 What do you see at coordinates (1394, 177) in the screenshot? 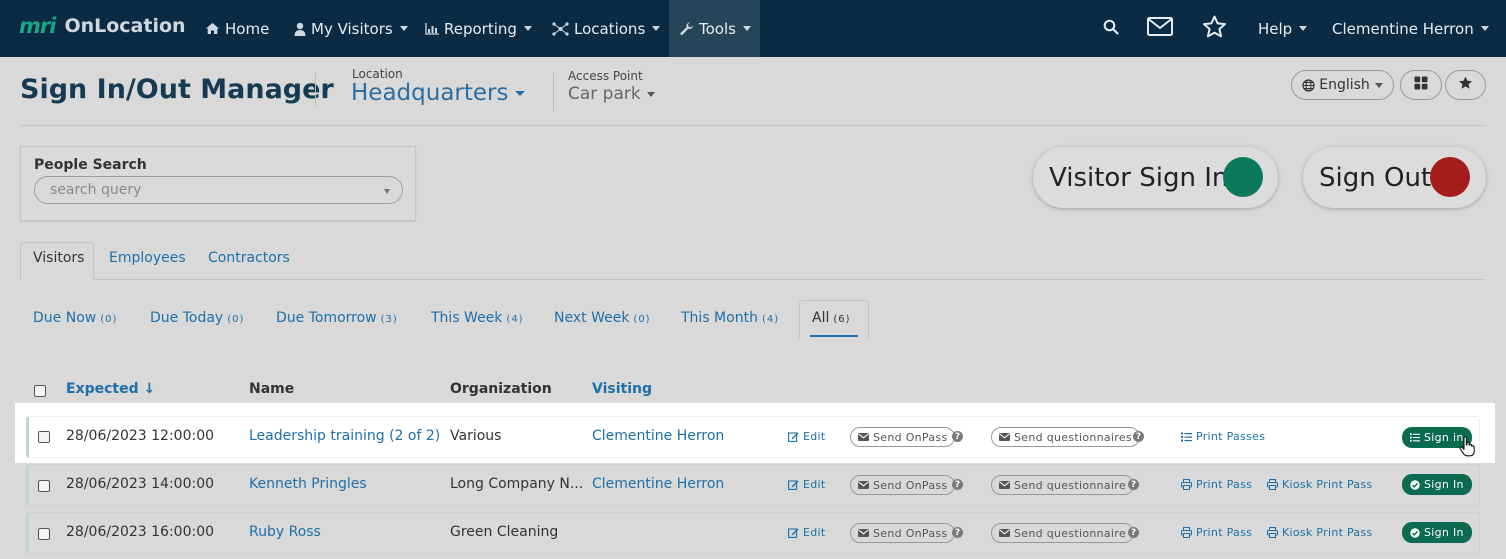
I see `sign-out-button: Sign Out` at bounding box center [1394, 177].